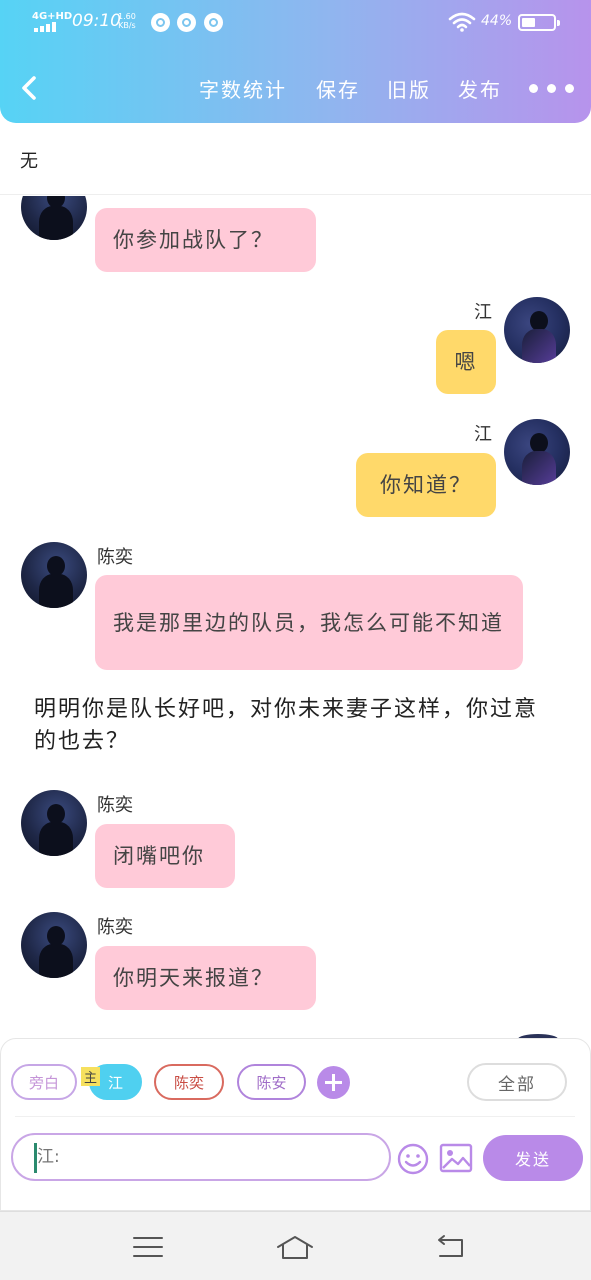 The width and height of the screenshot is (591, 1280). What do you see at coordinates (201, 1157) in the screenshot?
I see `message-input` at bounding box center [201, 1157].